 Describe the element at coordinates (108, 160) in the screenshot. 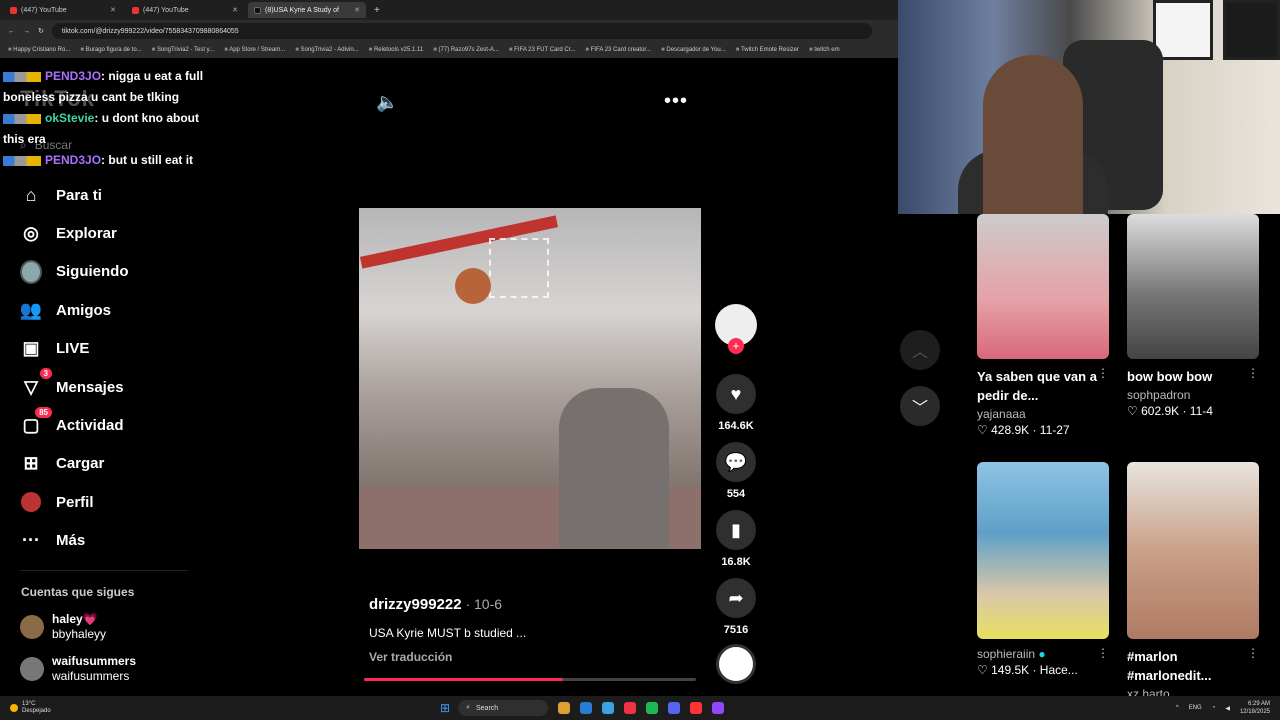

I see `chat-message: PEND3JO: but u still eat it` at that location.